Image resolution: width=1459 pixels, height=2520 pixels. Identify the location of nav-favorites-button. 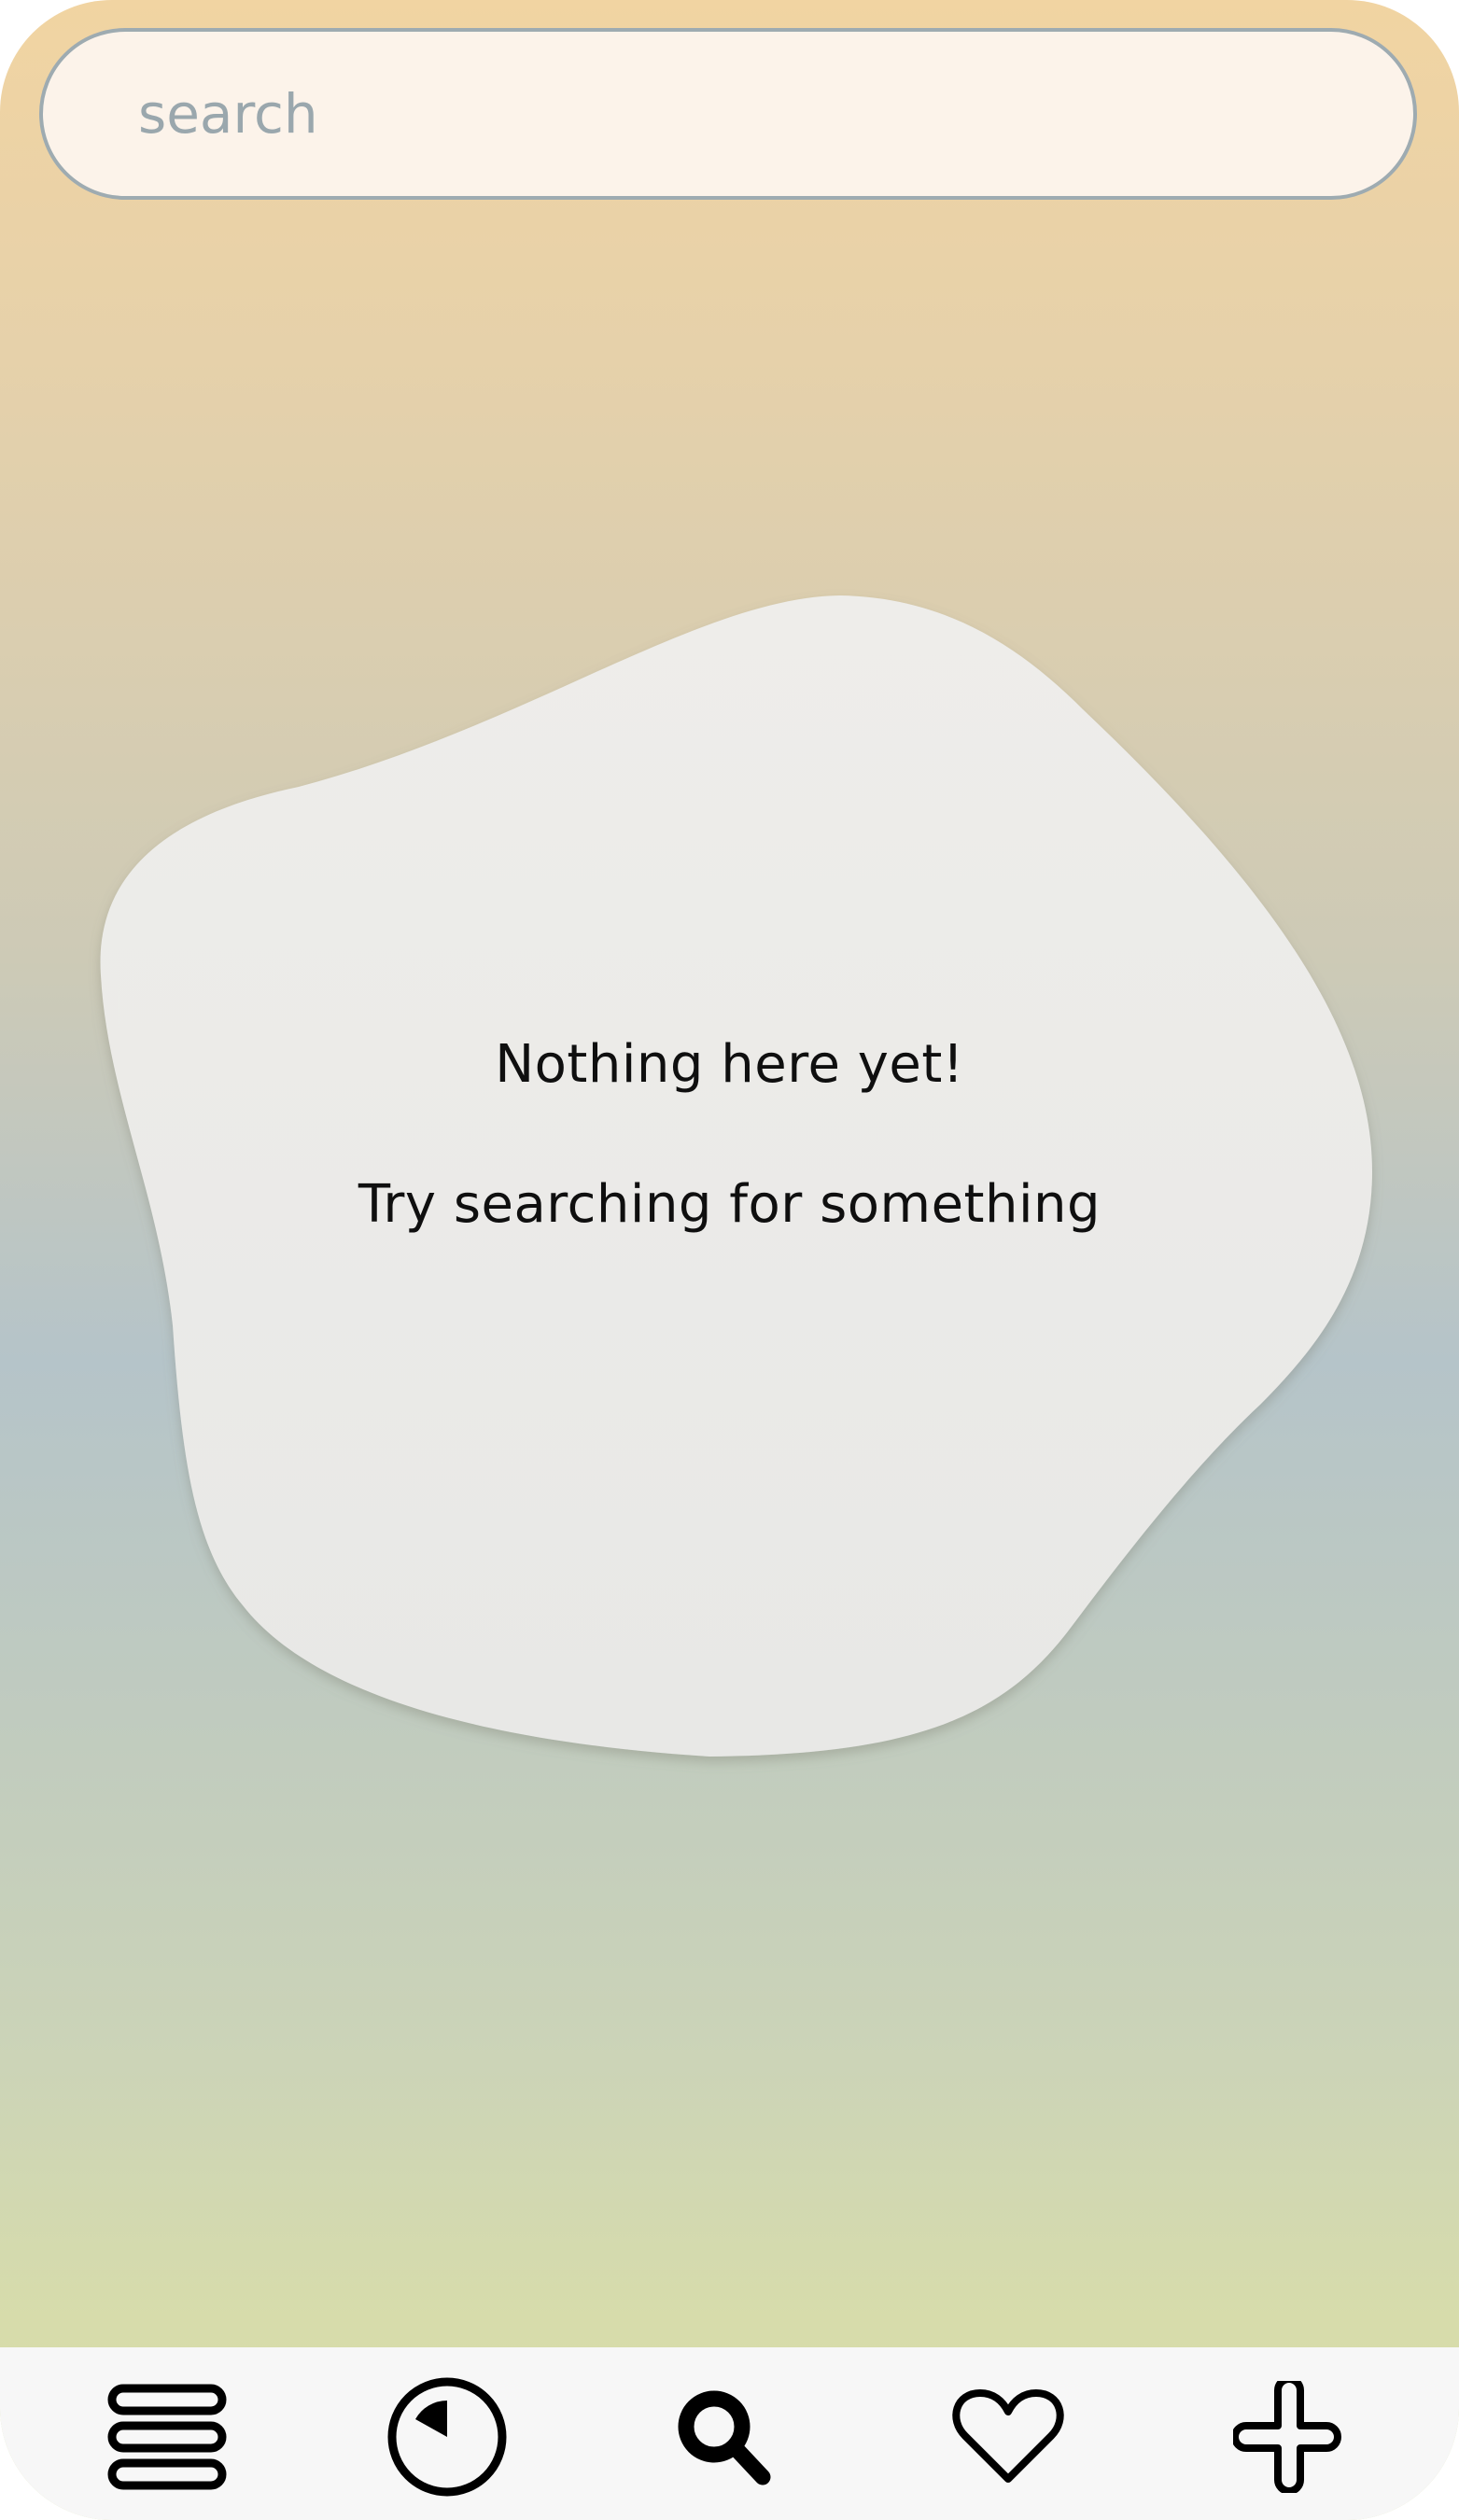
(1008, 2437).